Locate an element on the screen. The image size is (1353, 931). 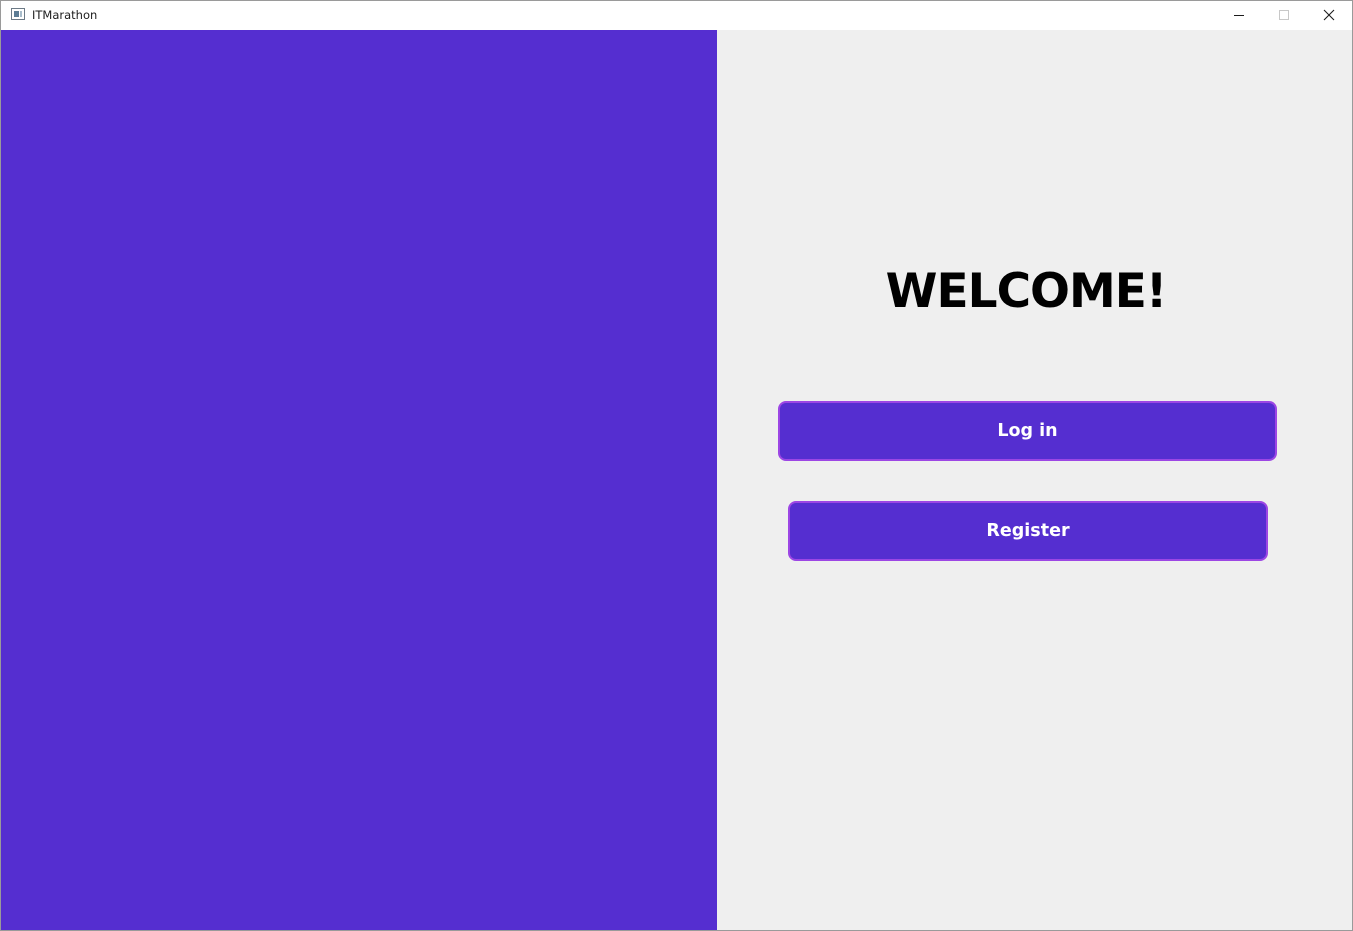
close-button is located at coordinates (1329, 15).